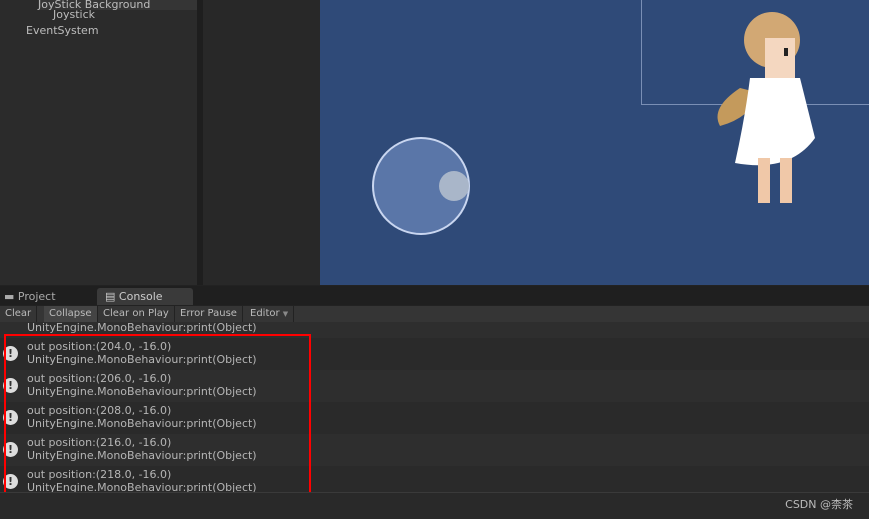  I want to click on joystick-knob, so click(454, 186).